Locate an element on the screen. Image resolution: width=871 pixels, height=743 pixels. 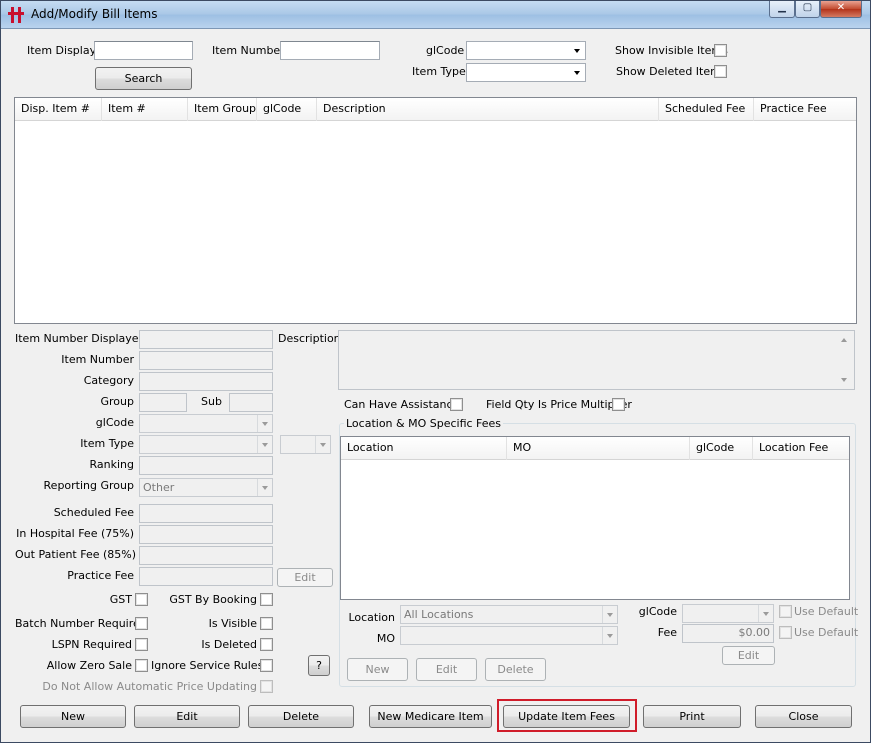
show-deleted-label: Show Deleted Items is located at coordinates (671, 71).